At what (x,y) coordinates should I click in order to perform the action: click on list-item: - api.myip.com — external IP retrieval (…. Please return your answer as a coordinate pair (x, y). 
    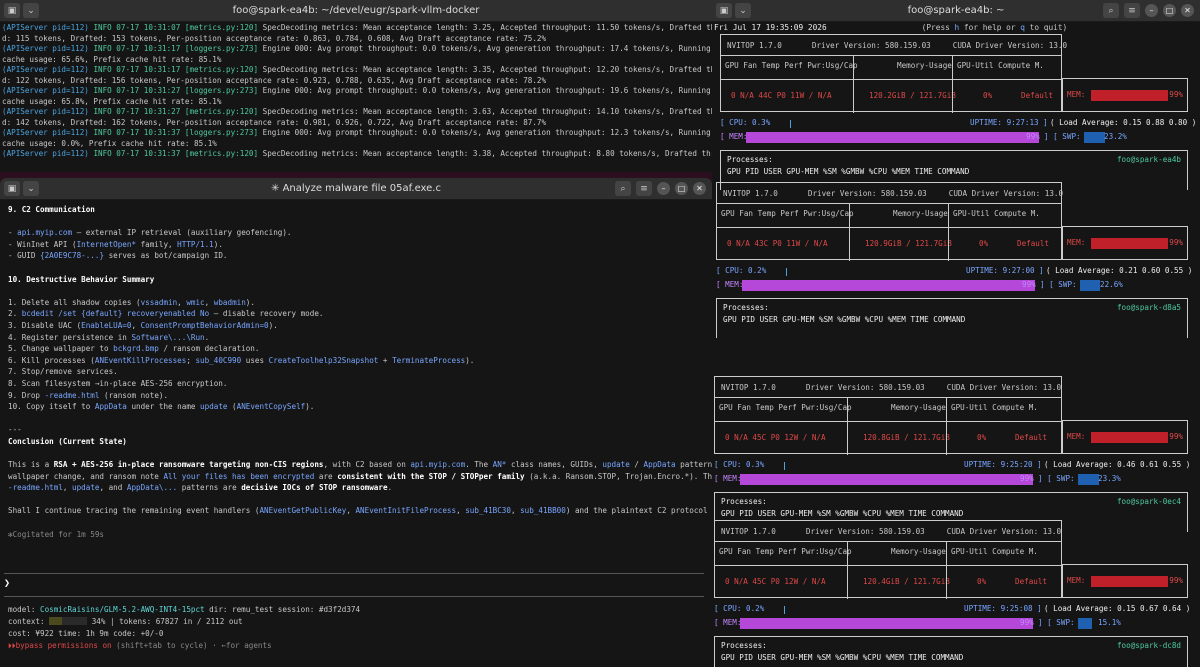
    Looking at the image, I should click on (150, 233).